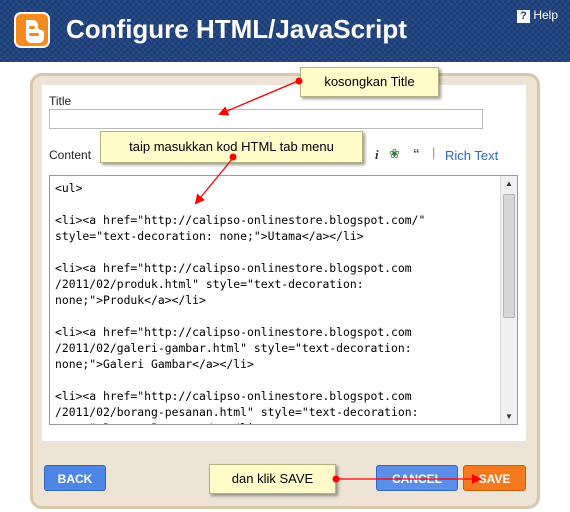  What do you see at coordinates (417, 478) in the screenshot?
I see `cancel-button: CANCEL` at bounding box center [417, 478].